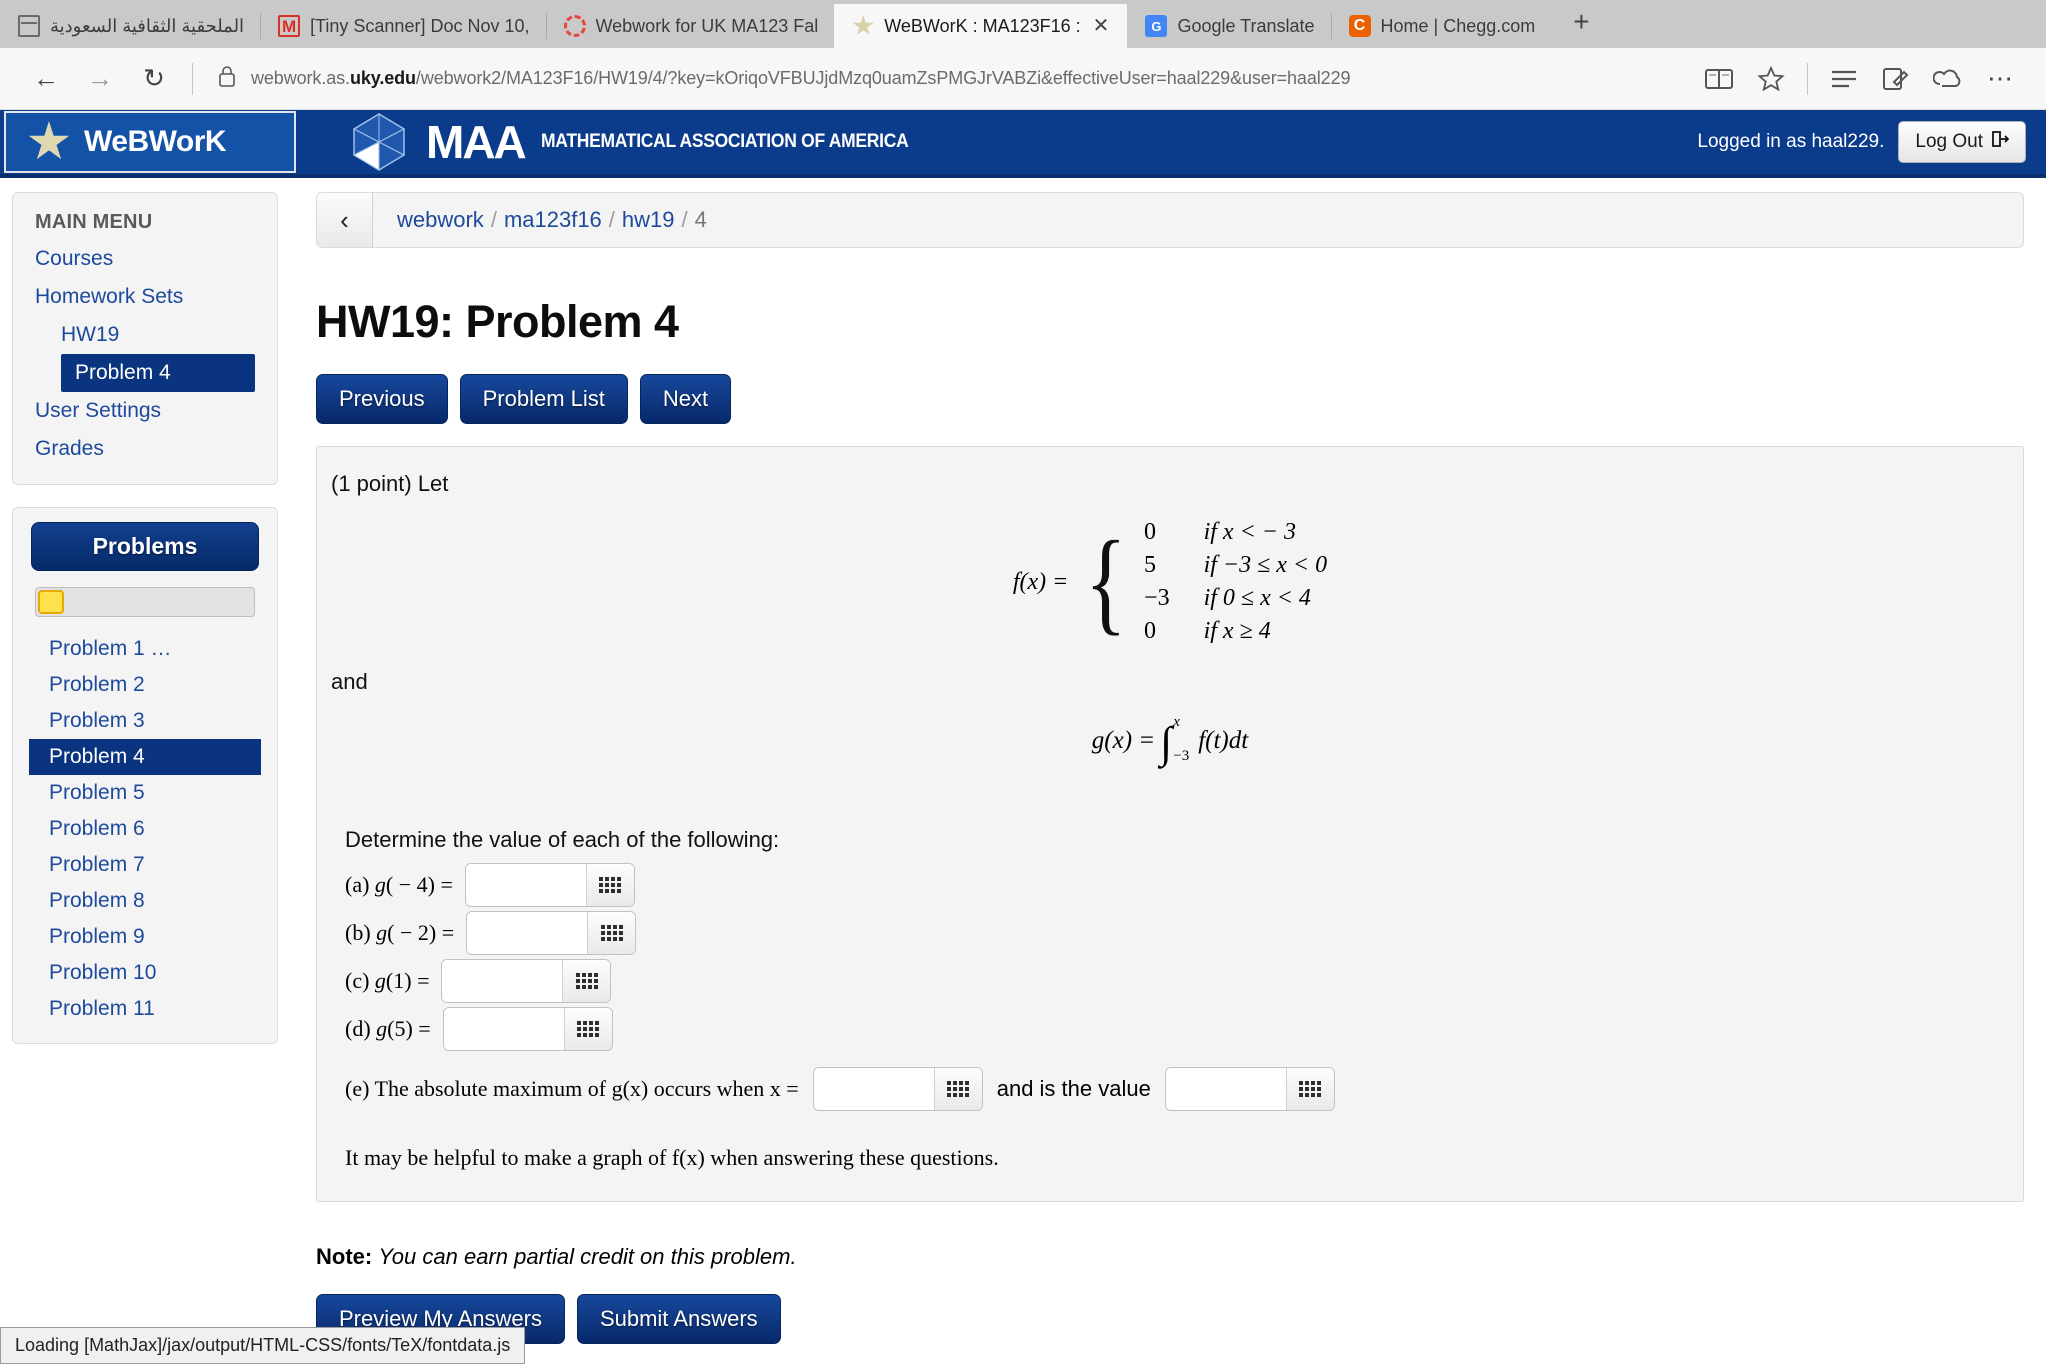  What do you see at coordinates (390, 483) in the screenshot?
I see `points-text: (1 point) Let` at bounding box center [390, 483].